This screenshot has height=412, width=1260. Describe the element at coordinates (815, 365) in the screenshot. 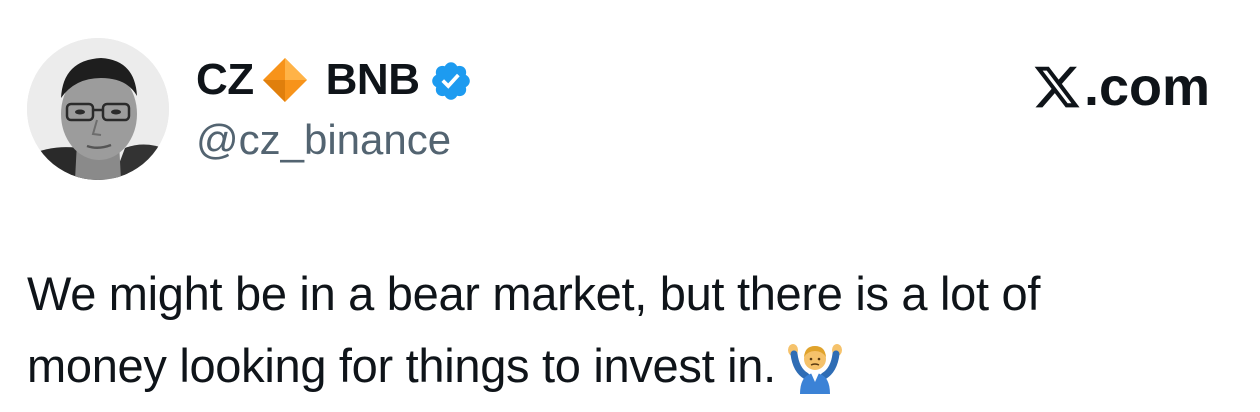

I see `man-shrugging-emoji-icon` at that location.